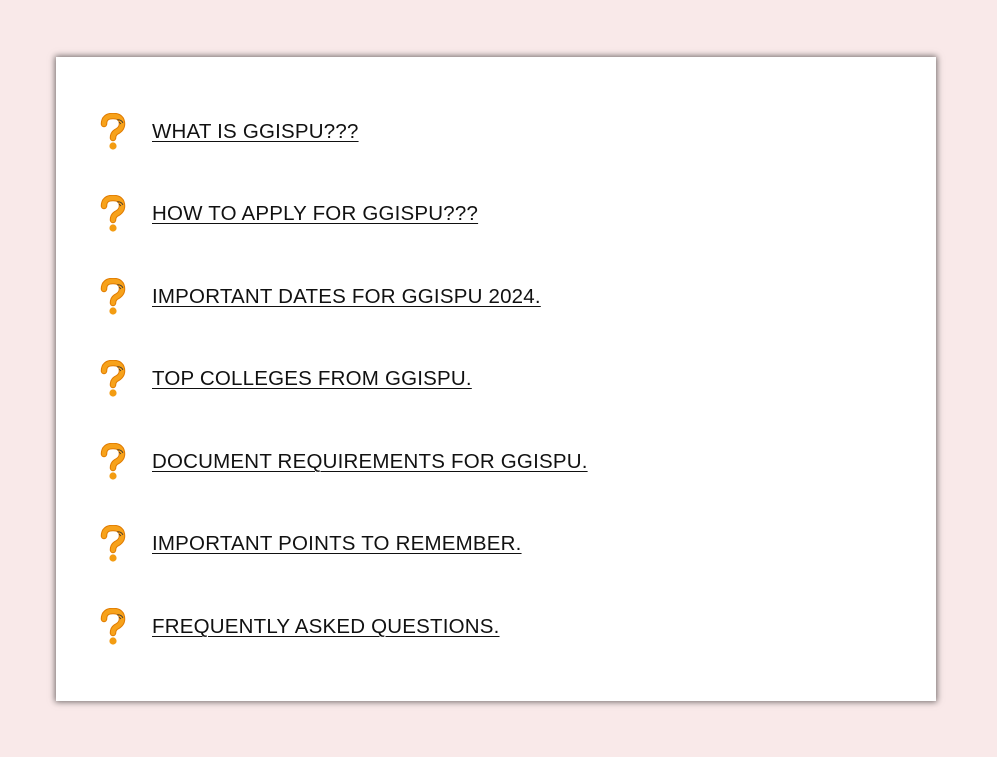  I want to click on list-item: WHAT IS GGISPU???, so click(228, 132).